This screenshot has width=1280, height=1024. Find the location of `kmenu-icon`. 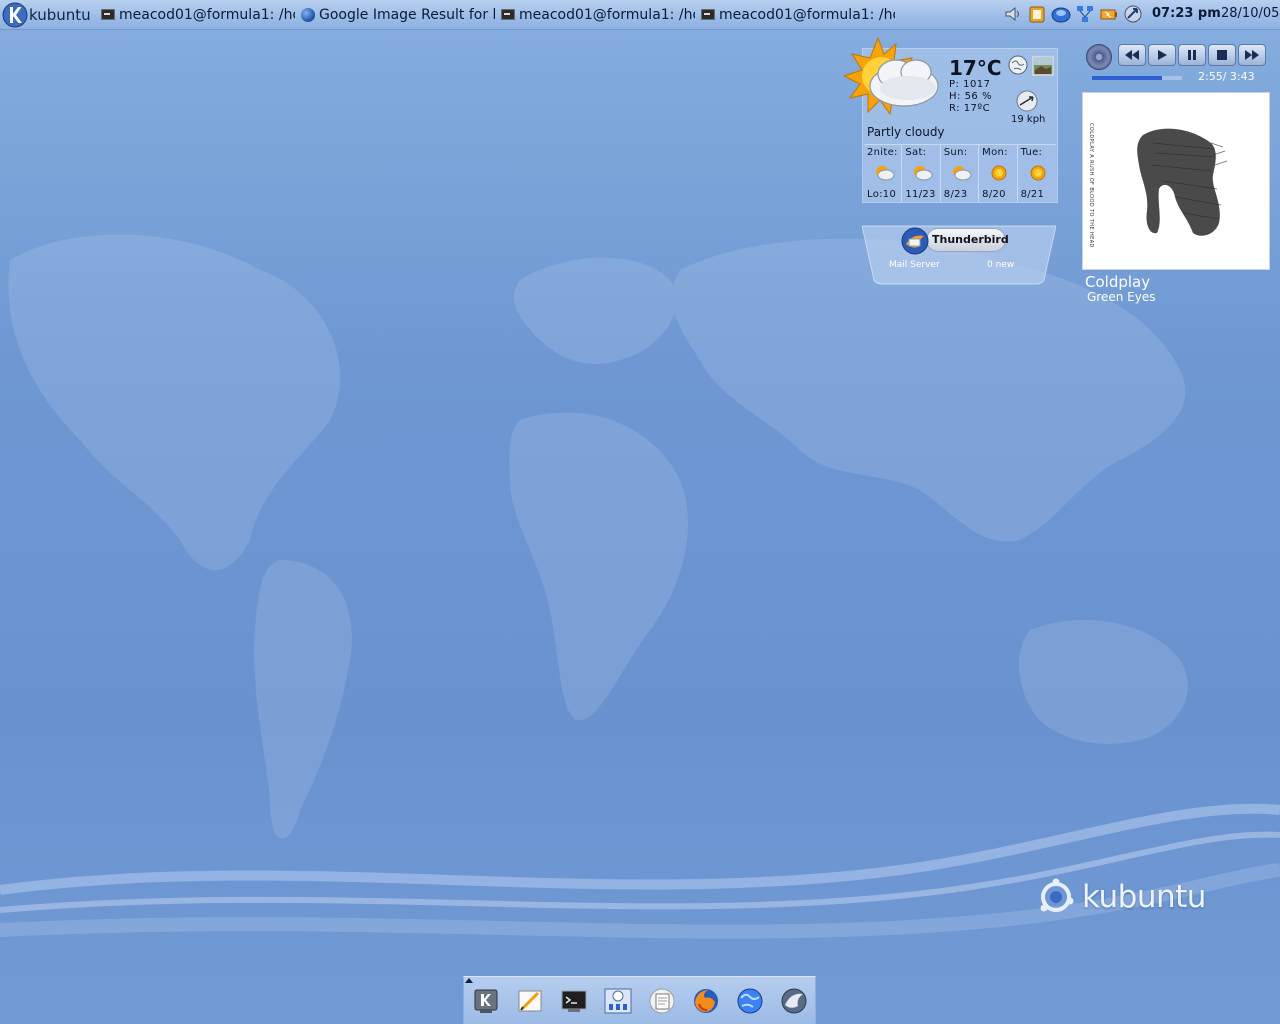

kmenu-icon is located at coordinates (486, 1001).